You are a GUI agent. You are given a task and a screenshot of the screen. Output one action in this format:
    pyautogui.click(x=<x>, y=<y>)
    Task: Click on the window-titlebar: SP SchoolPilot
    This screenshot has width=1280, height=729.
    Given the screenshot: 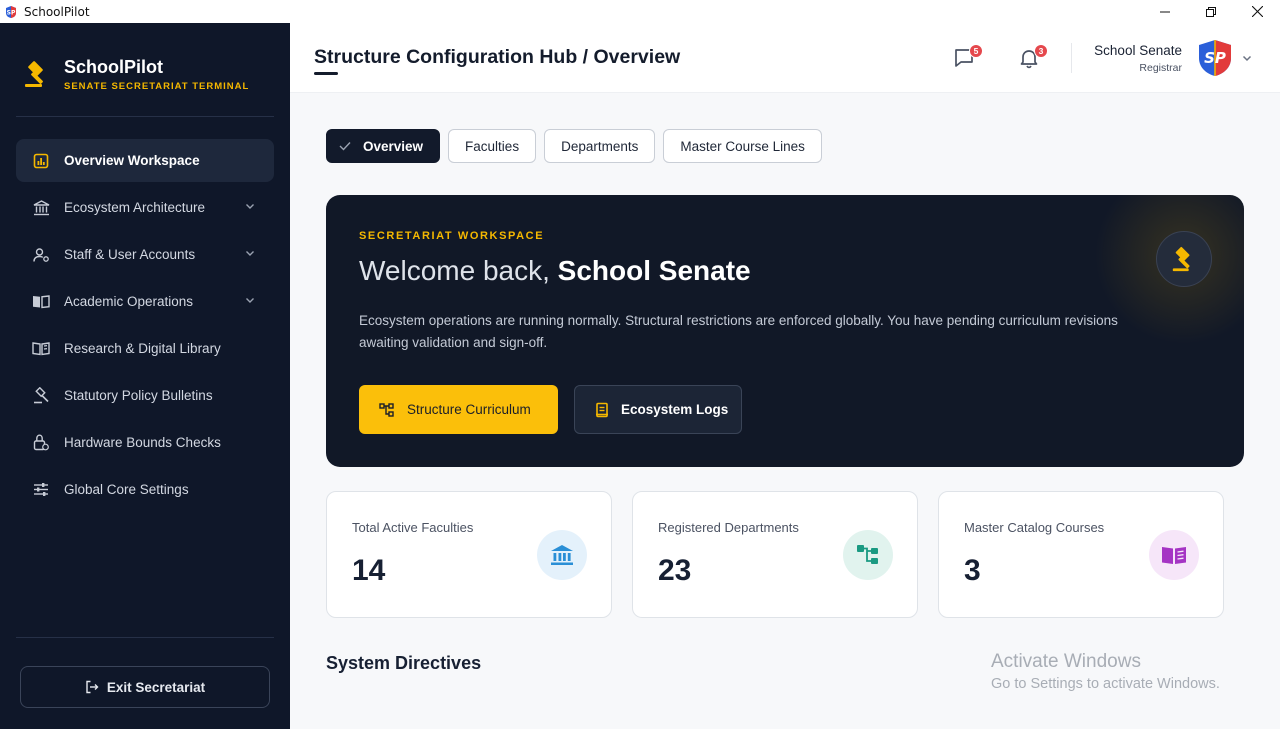 What is the action you would take?
    pyautogui.click(x=640, y=11)
    